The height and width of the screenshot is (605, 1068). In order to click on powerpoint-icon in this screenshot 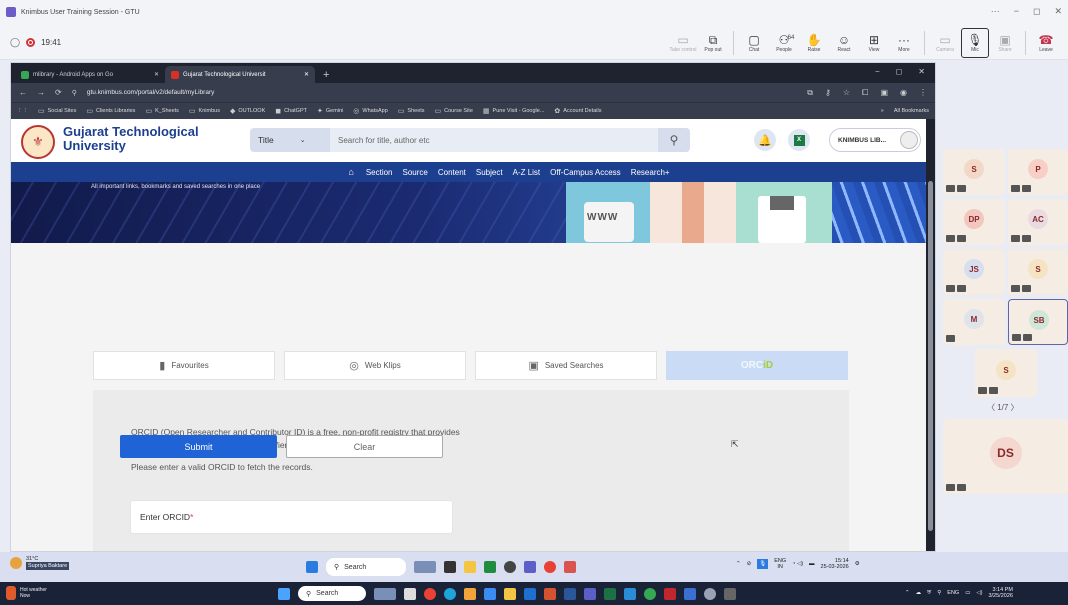, I will do `click(550, 593)`.